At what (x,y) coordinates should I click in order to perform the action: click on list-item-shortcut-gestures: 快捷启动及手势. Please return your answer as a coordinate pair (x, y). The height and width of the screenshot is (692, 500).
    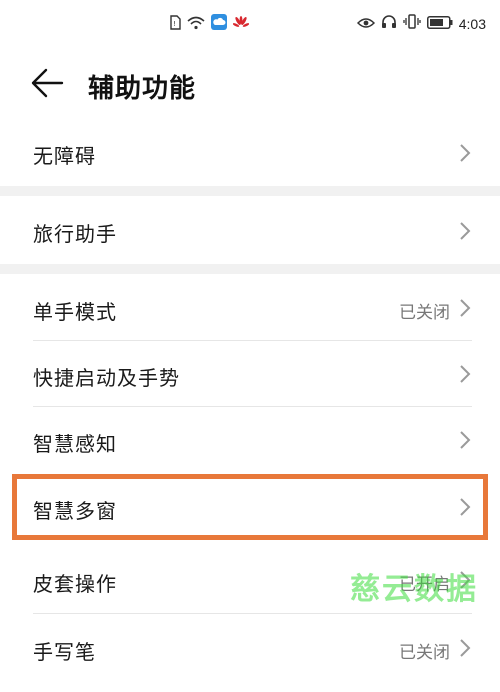
    Looking at the image, I should click on (250, 374).